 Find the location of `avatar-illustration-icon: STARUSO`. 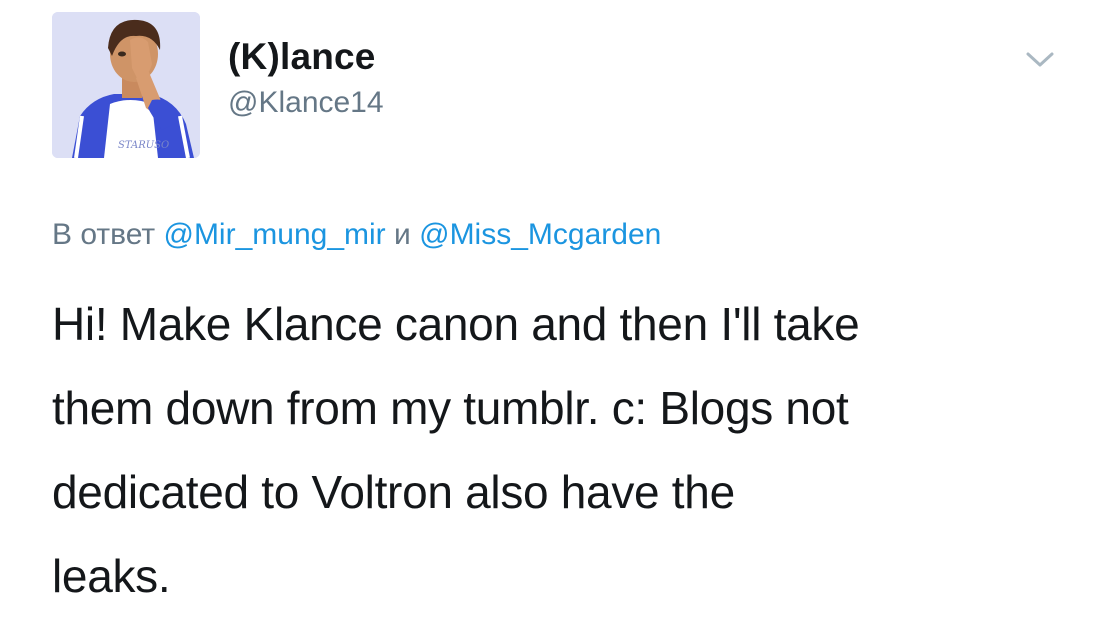

avatar-illustration-icon: STARUSO is located at coordinates (126, 85).